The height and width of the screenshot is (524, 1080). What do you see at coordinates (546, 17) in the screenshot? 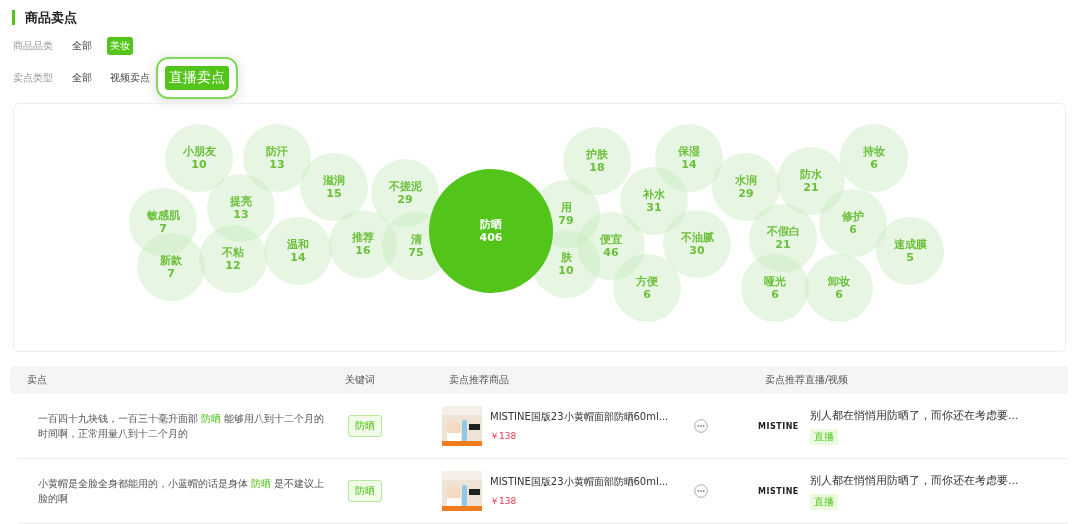
I see `section-title: 商品卖点` at bounding box center [546, 17].